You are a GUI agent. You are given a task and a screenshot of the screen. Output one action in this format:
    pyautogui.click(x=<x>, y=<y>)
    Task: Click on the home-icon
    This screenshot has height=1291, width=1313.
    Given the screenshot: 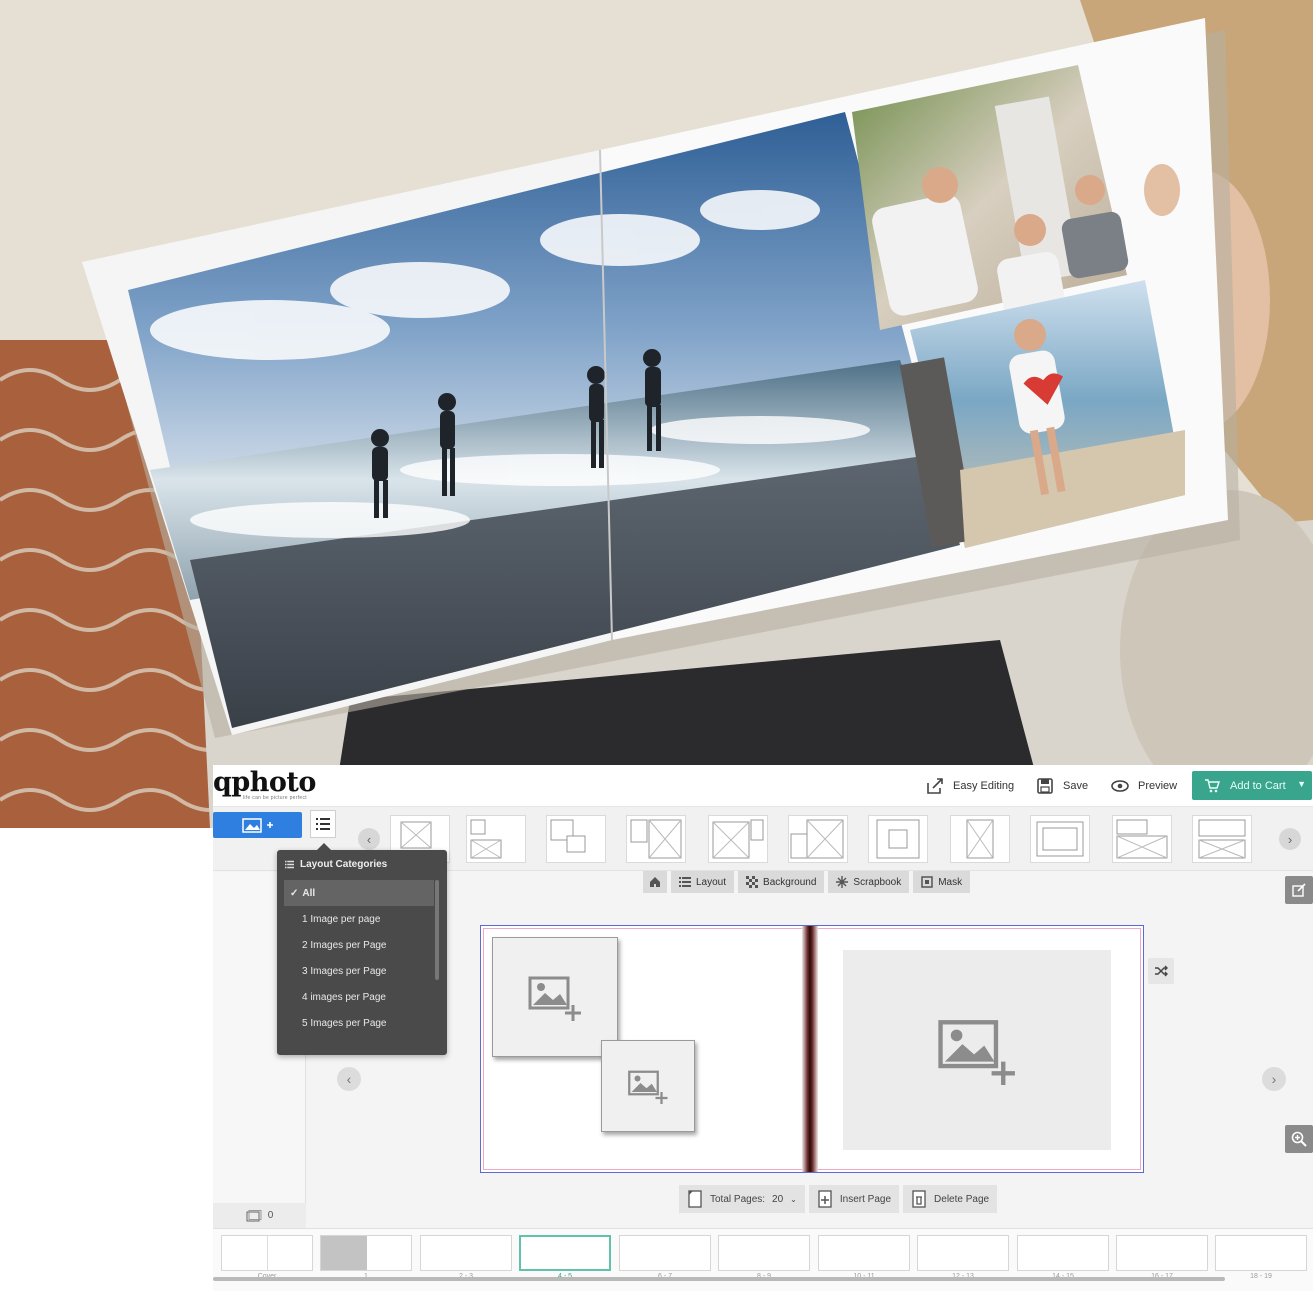 What is the action you would take?
    pyautogui.click(x=655, y=882)
    